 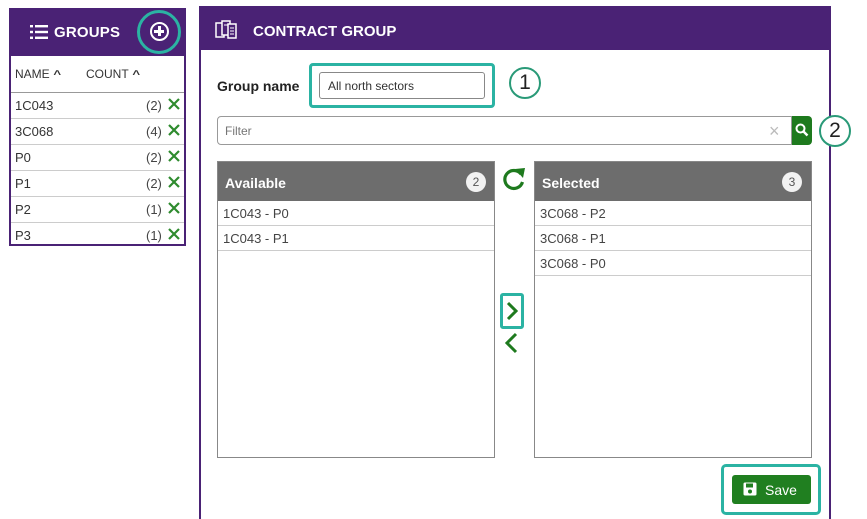 I want to click on refresh-icon, so click(x=514, y=179).